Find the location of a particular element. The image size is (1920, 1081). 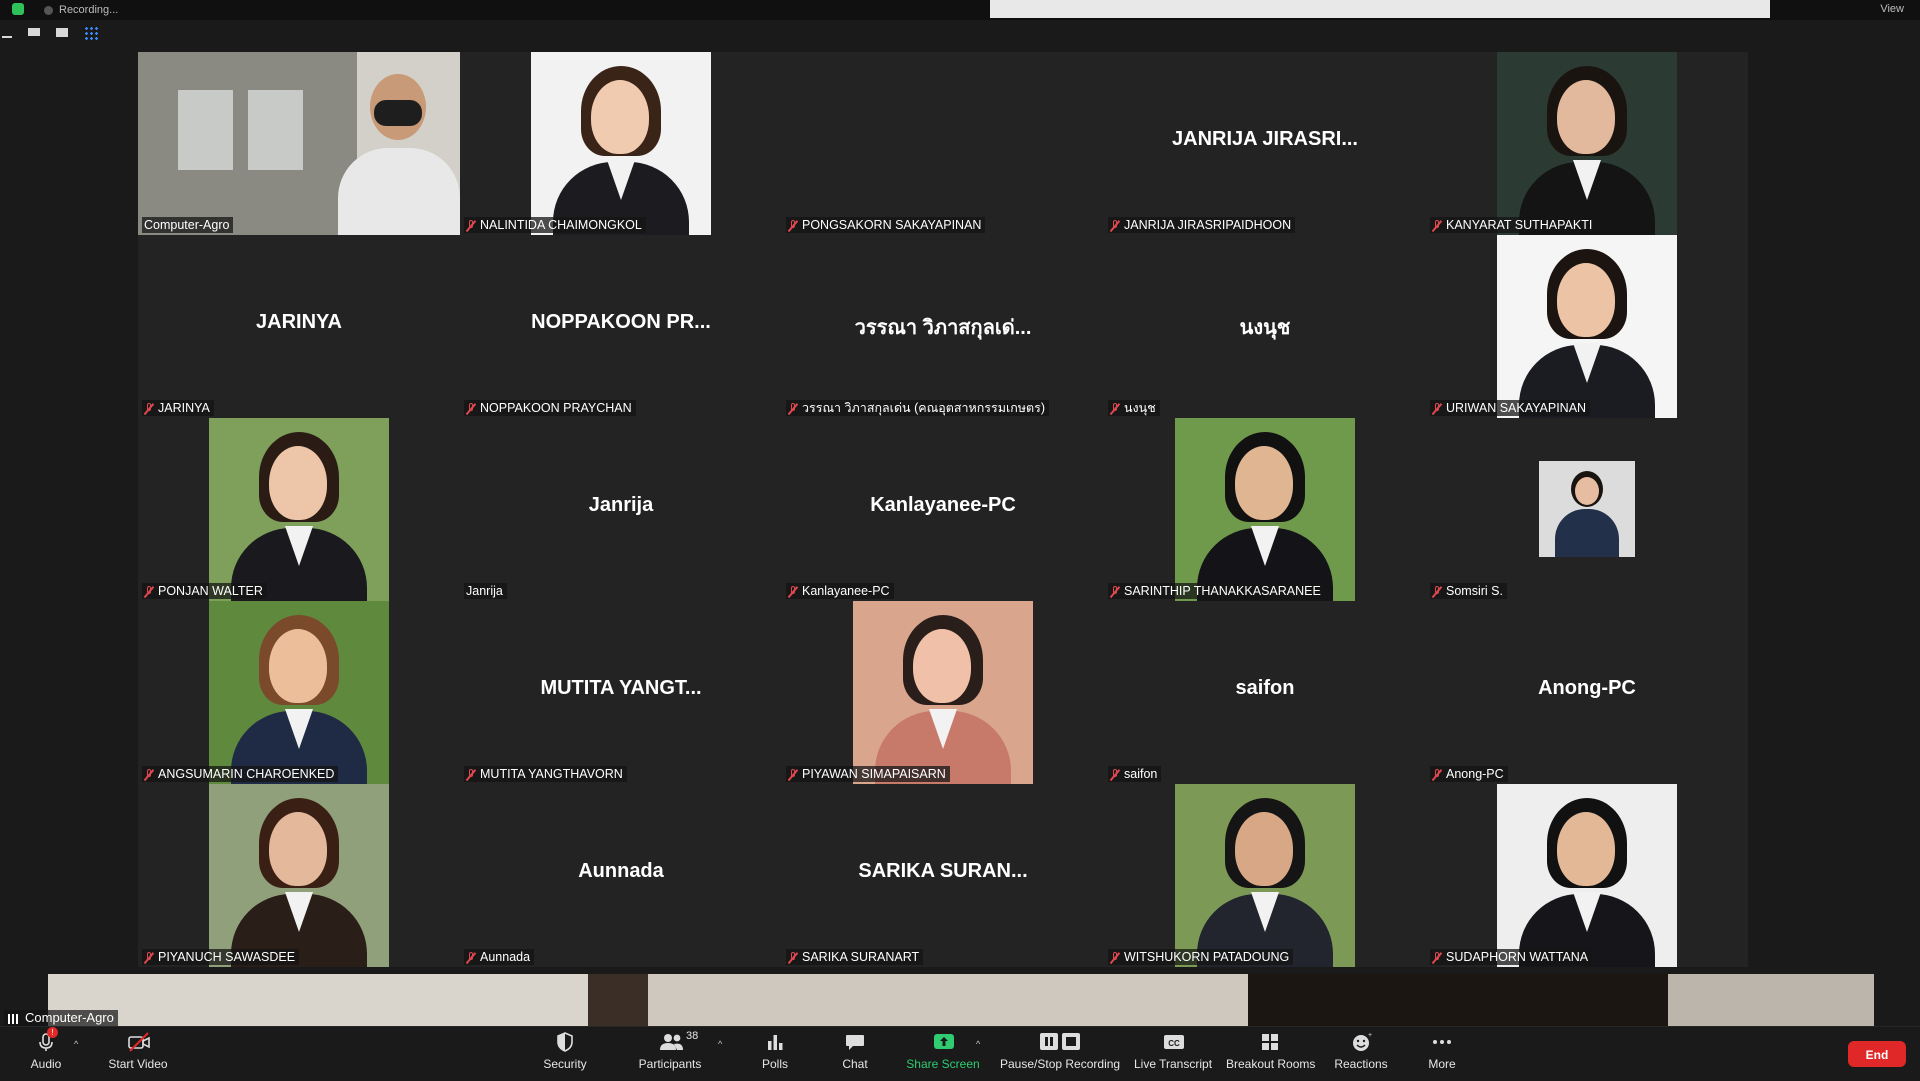

participant-name: Anong-PC is located at coordinates (1475, 774).